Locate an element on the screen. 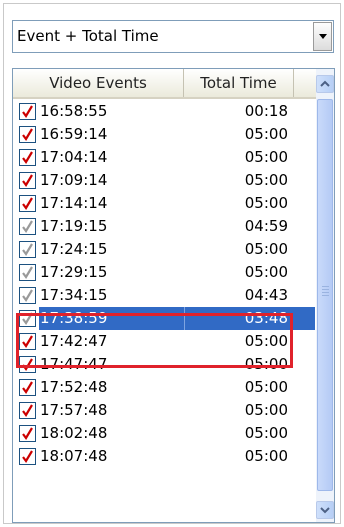  table-row: 17:09:14 05:00 is located at coordinates (165, 180).